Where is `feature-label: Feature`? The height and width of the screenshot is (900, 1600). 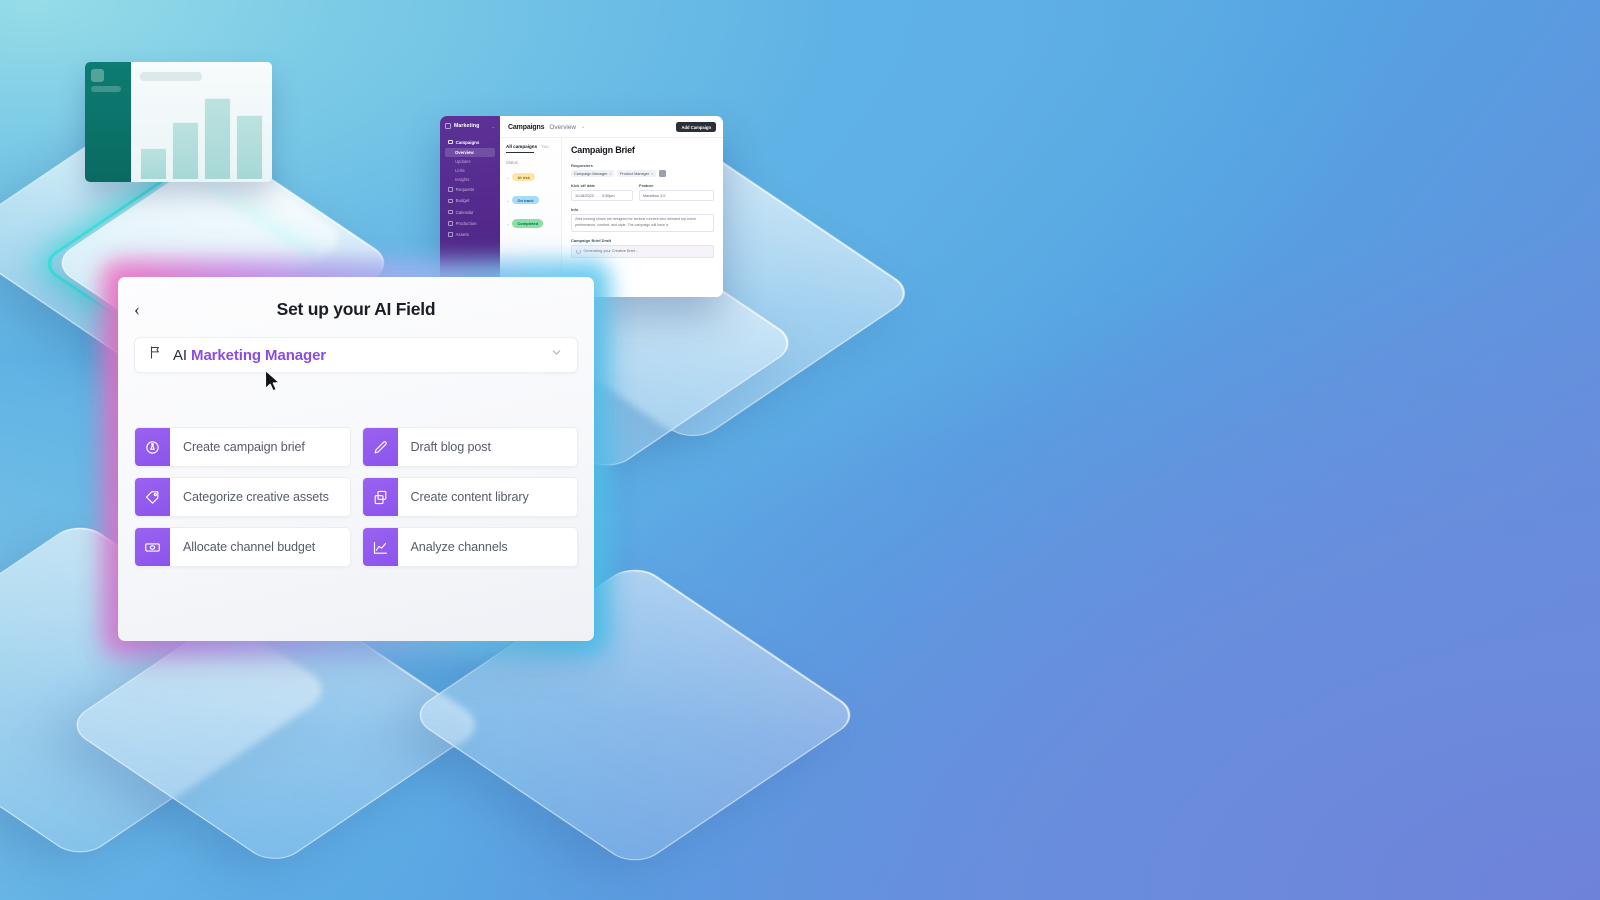 feature-label: Feature is located at coordinates (646, 186).